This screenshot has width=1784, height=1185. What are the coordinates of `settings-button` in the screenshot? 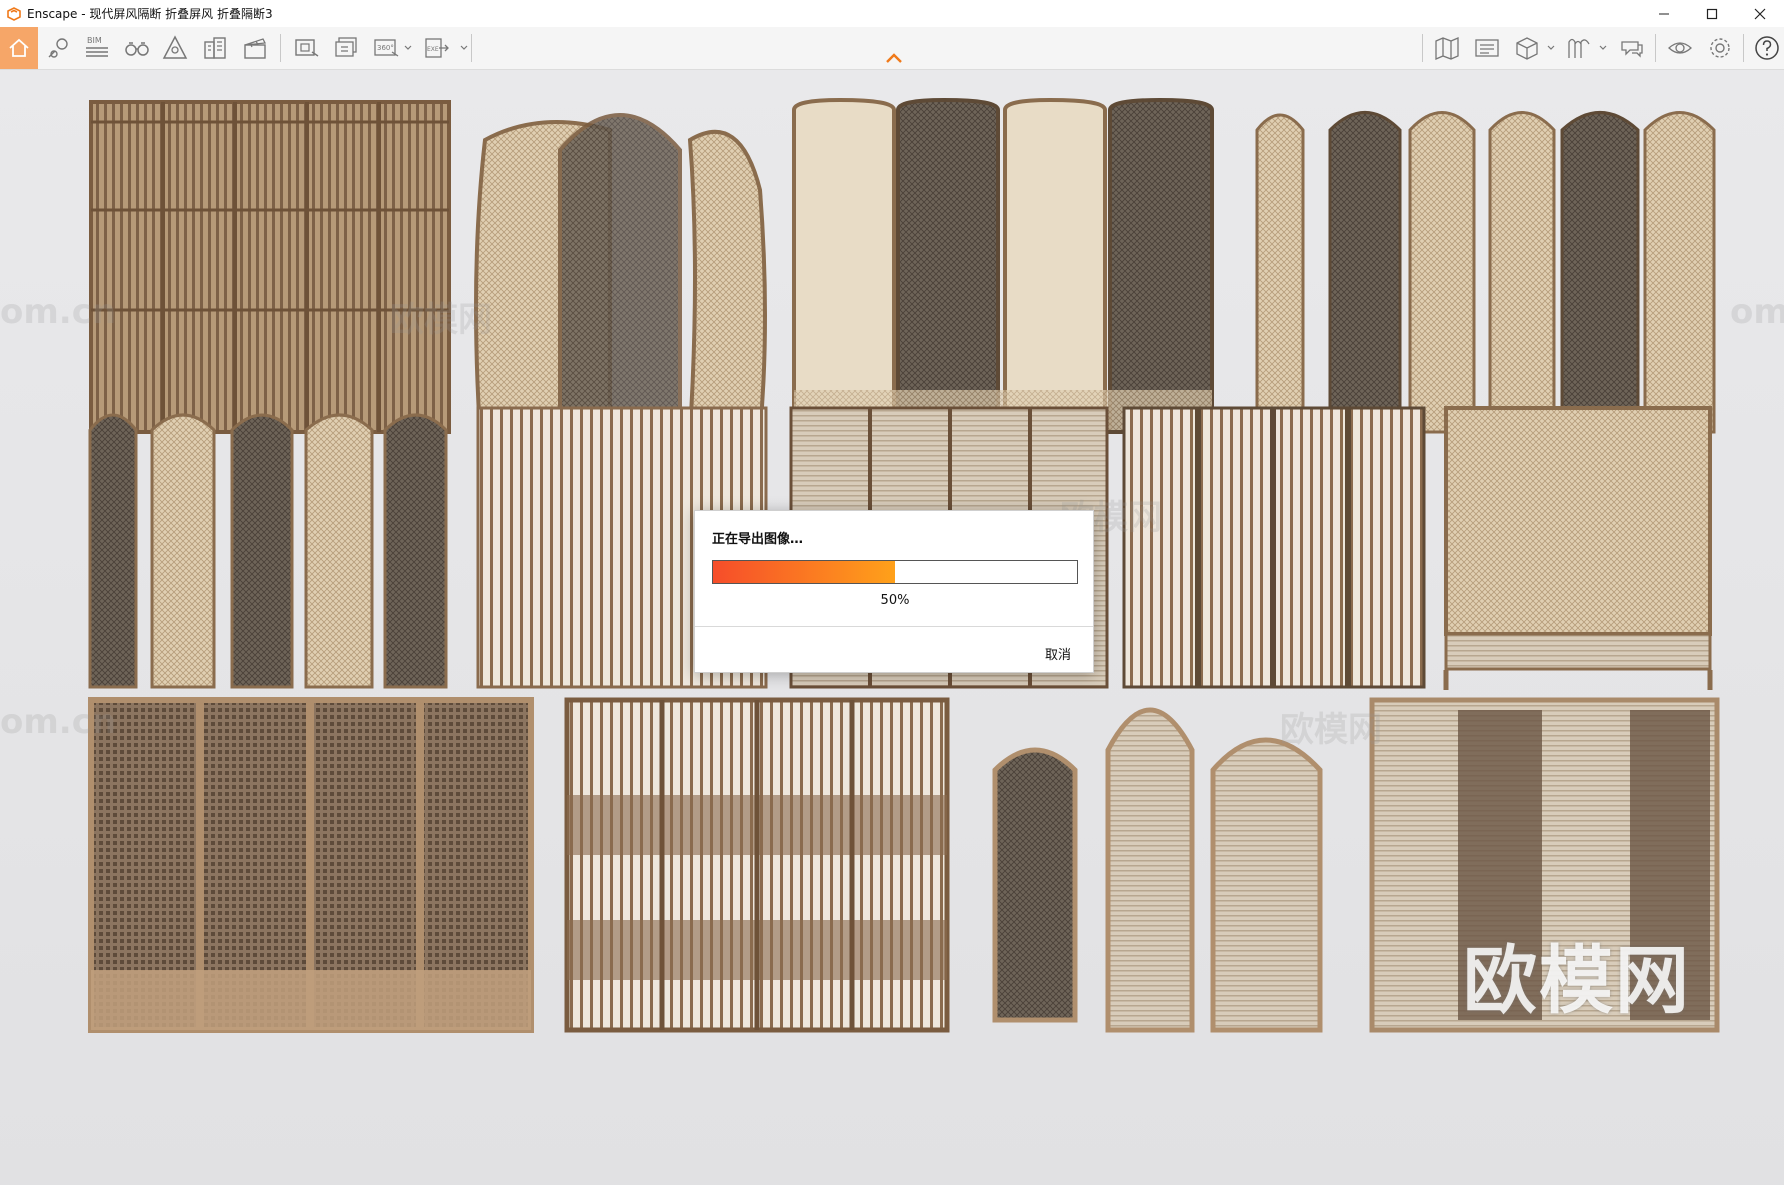 It's located at (1720, 48).